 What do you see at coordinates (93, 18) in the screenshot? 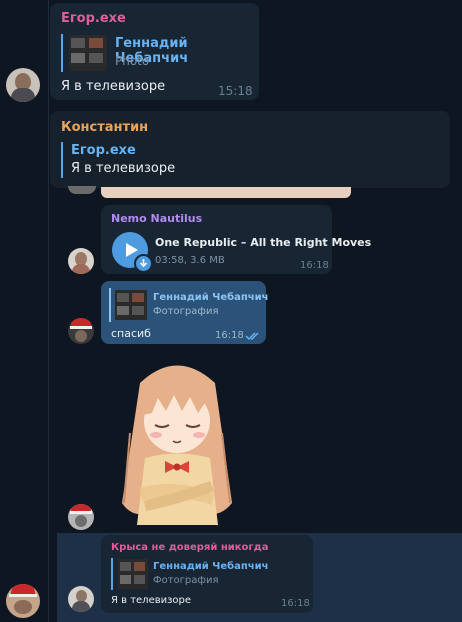
I see `sender-name: Егор.exe` at bounding box center [93, 18].